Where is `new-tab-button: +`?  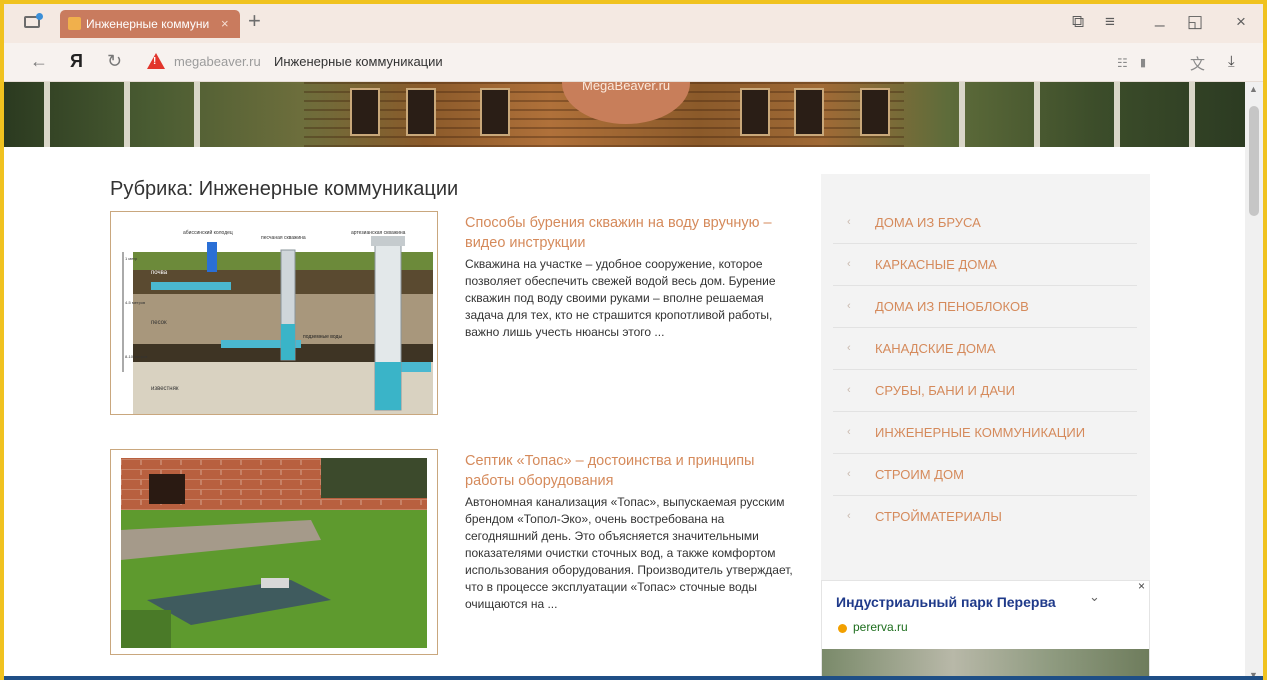
new-tab-button: + is located at coordinates (254, 21).